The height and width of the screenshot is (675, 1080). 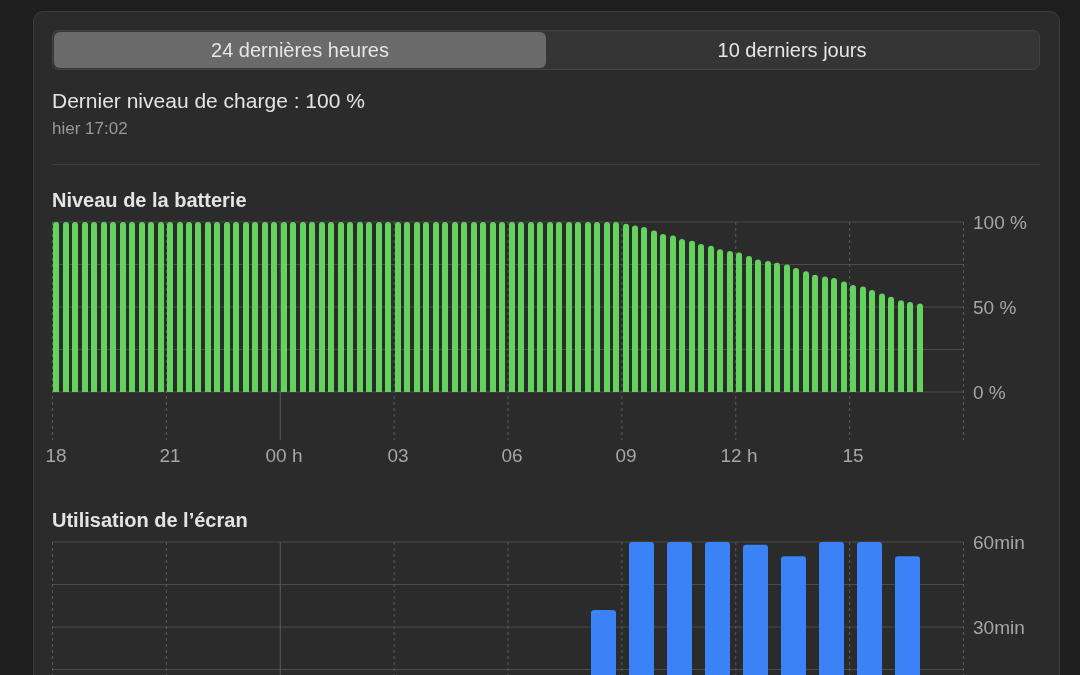 What do you see at coordinates (792, 50) in the screenshot?
I see `tab: 10 derniers jours` at bounding box center [792, 50].